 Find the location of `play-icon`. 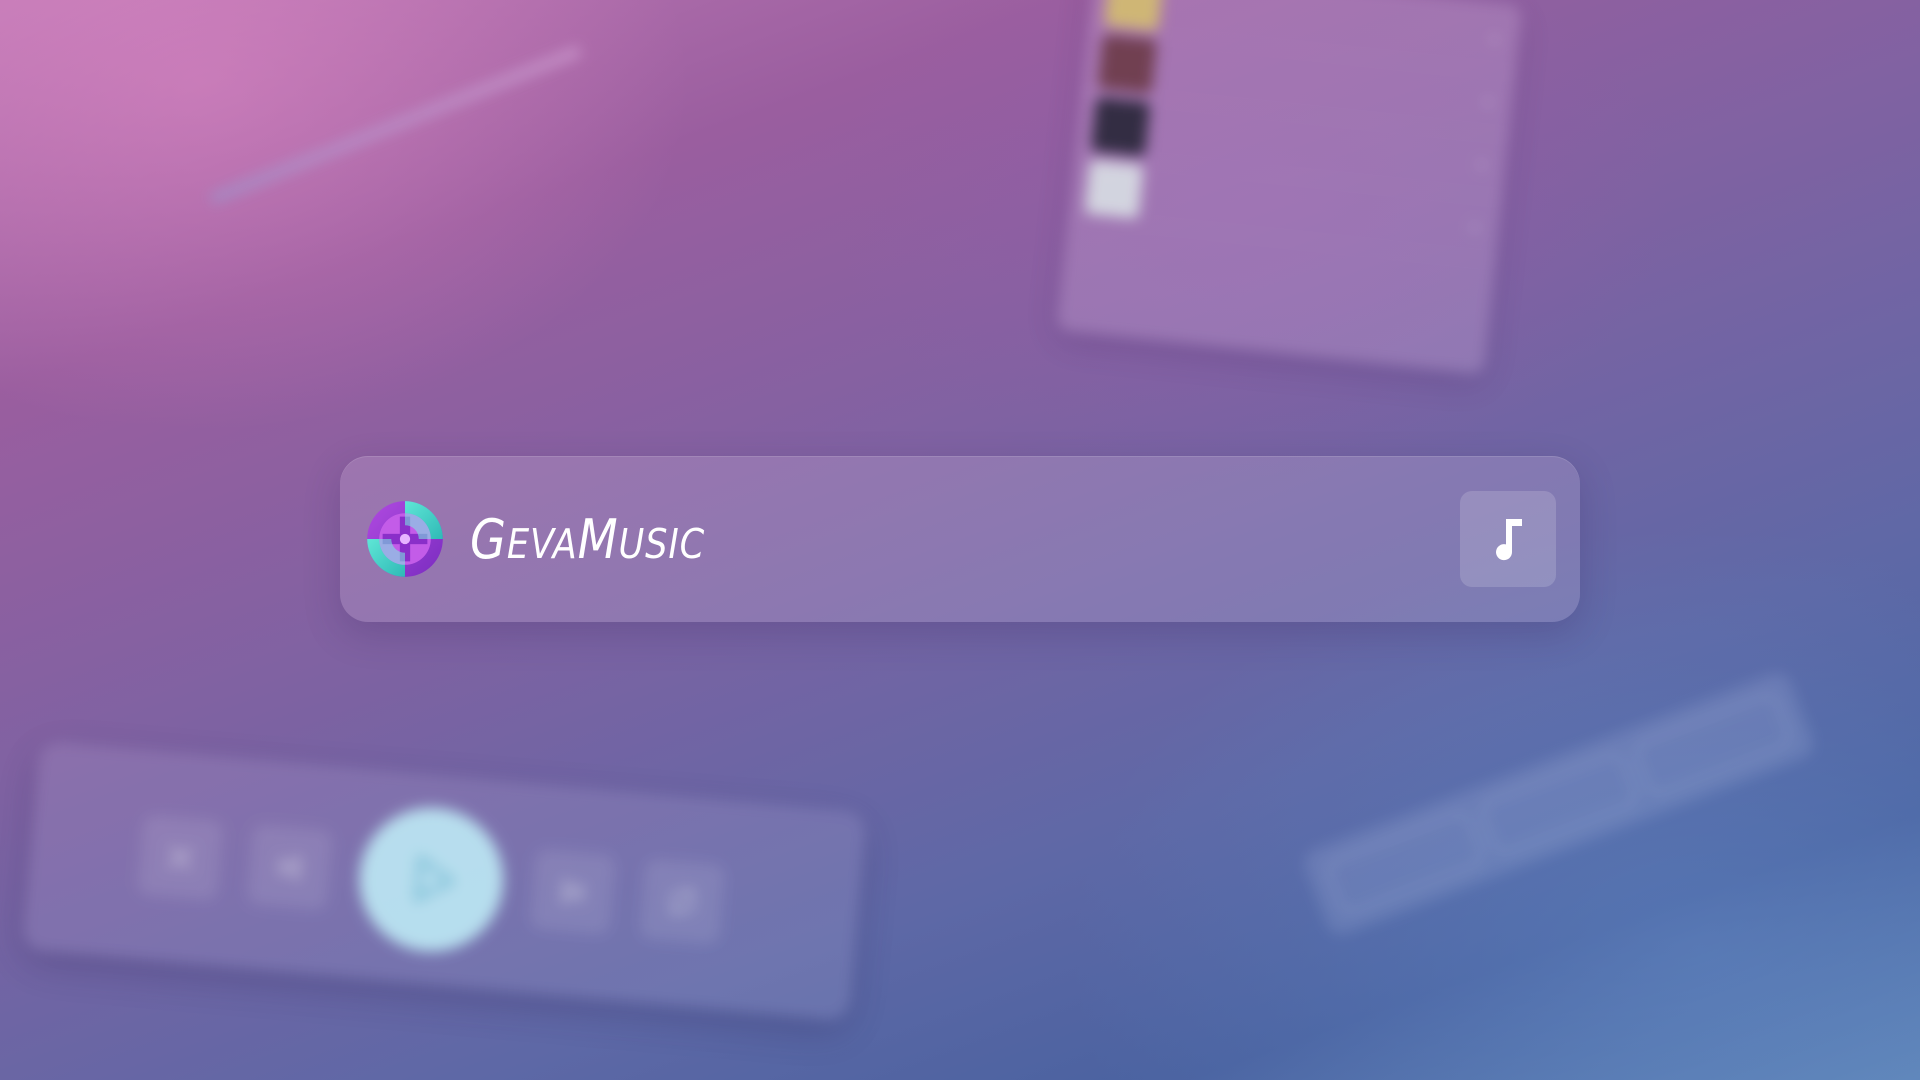

play-icon is located at coordinates (431, 879).